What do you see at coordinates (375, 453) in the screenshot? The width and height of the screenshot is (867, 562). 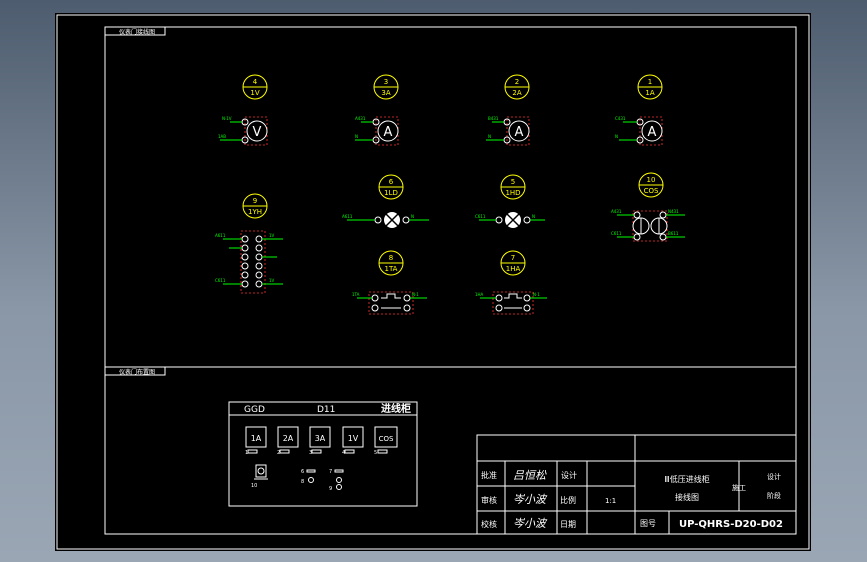 I see `panel-meter-number: 5` at bounding box center [375, 453].